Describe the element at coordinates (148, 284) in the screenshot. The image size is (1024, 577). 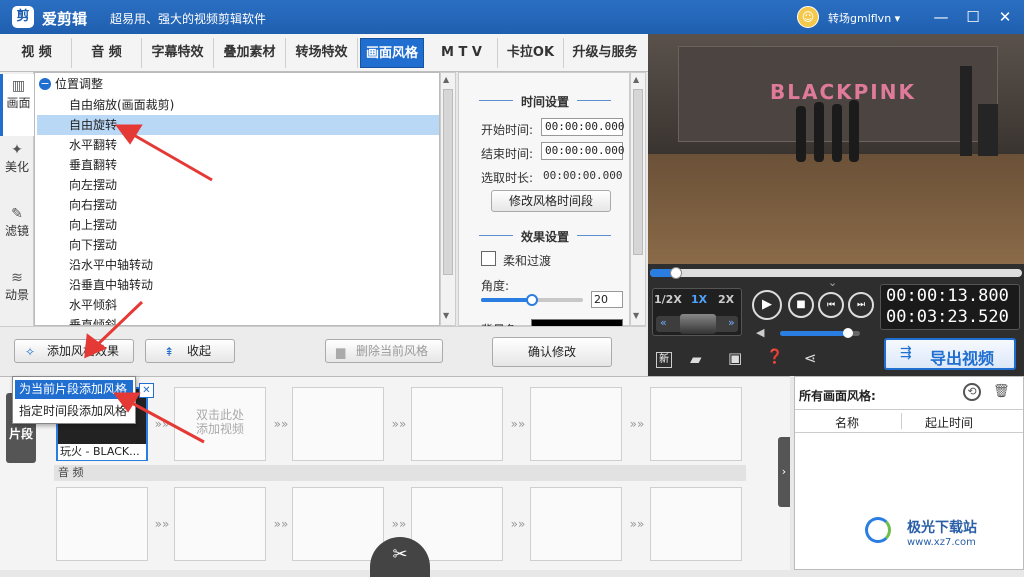
I see `annotation-arrows` at that location.